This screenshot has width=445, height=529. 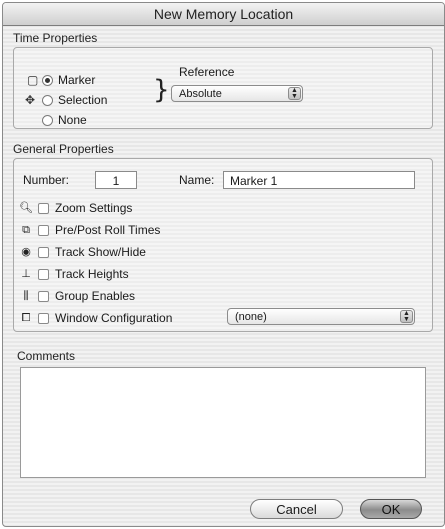 I want to click on marker-radio-button, so click(x=47, y=80).